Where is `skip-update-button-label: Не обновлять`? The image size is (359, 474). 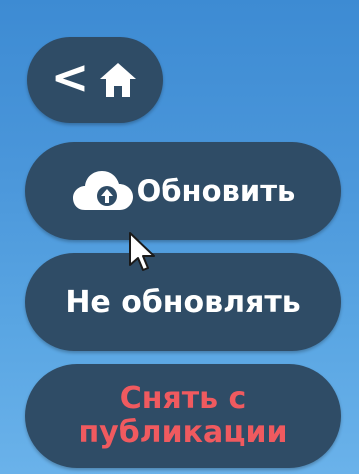 skip-update-button-label: Не обновлять is located at coordinates (183, 302).